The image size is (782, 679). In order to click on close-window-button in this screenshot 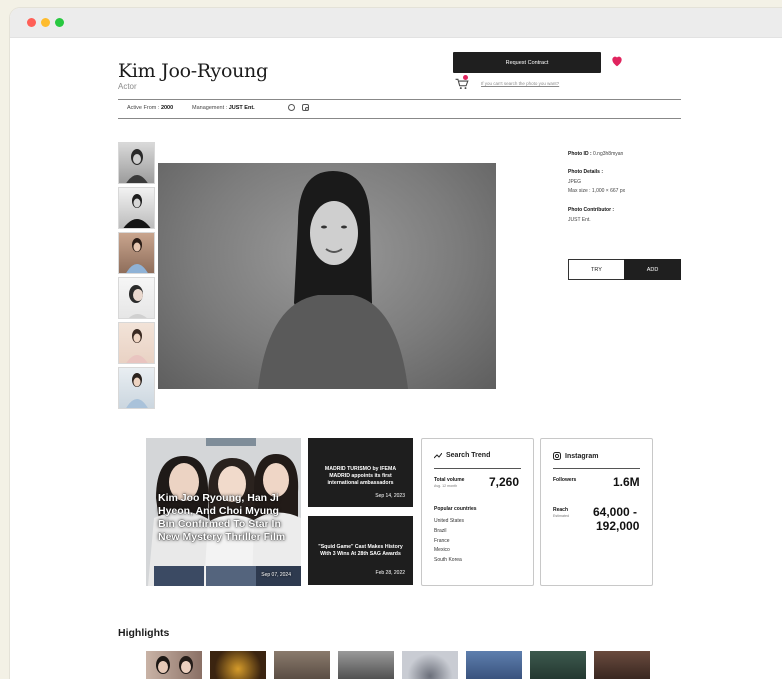, I will do `click(31, 22)`.